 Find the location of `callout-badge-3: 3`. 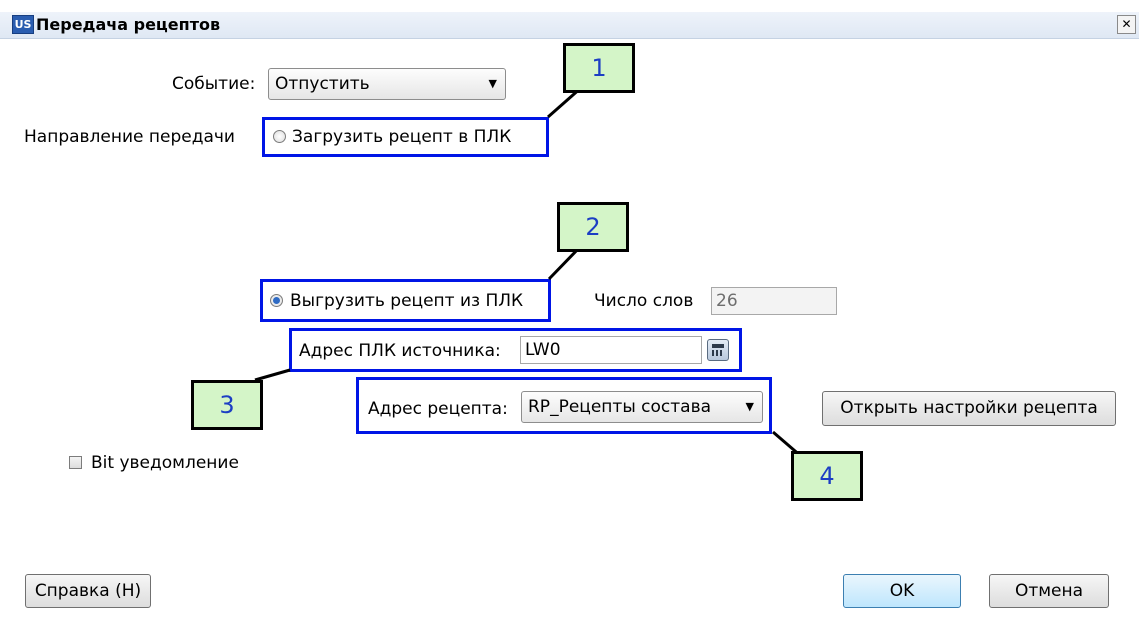

callout-badge-3: 3 is located at coordinates (227, 405).